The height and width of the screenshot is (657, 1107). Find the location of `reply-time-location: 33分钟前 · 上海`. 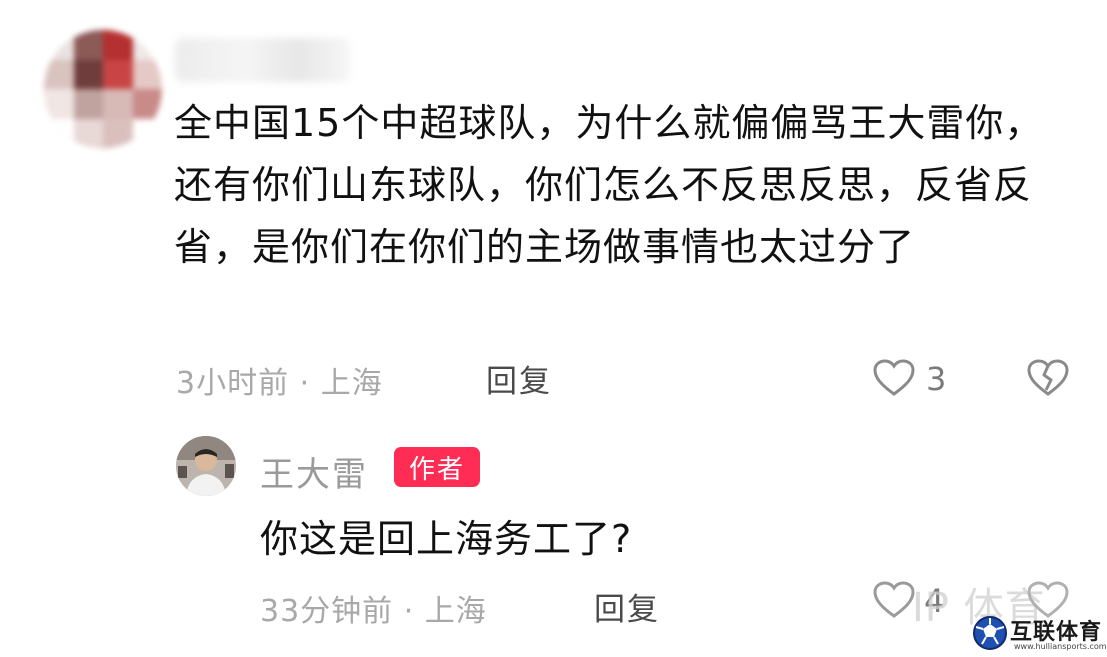

reply-time-location: 33分钟前 · 上海 is located at coordinates (373, 611).